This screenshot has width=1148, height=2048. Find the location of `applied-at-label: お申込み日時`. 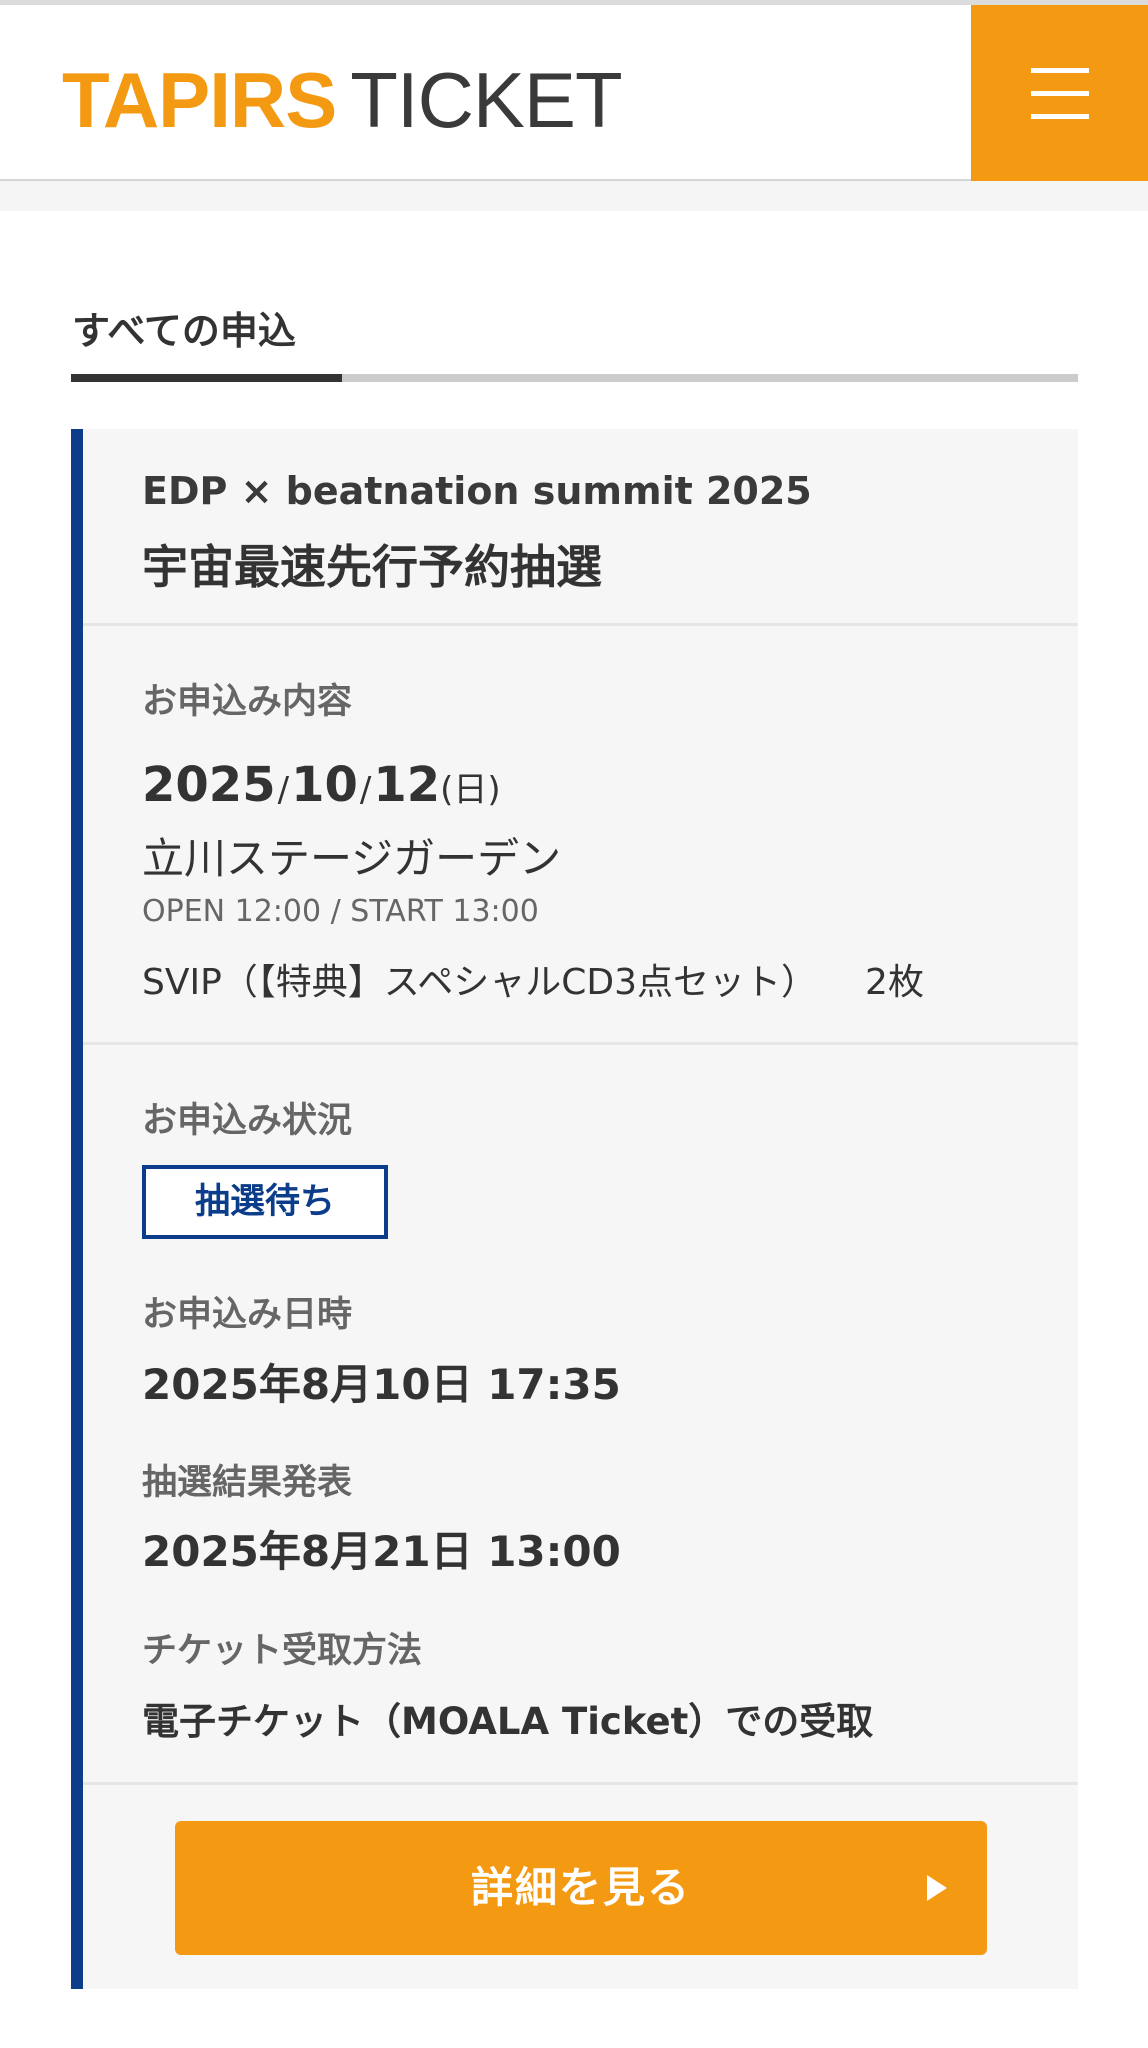

applied-at-label: お申込み日時 is located at coordinates (247, 1315).